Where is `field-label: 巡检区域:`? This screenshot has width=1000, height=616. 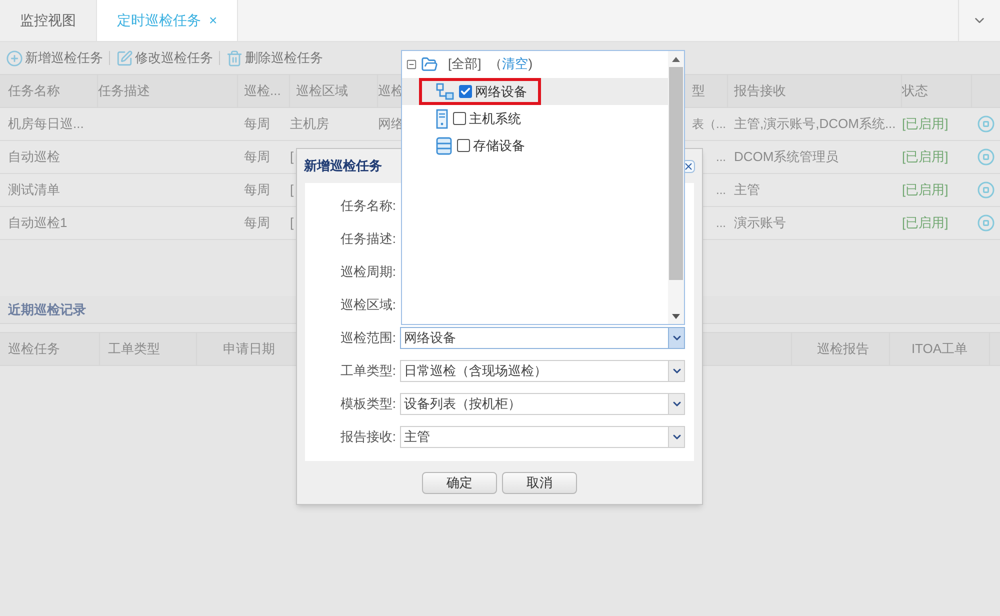 field-label: 巡检区域: is located at coordinates (368, 305).